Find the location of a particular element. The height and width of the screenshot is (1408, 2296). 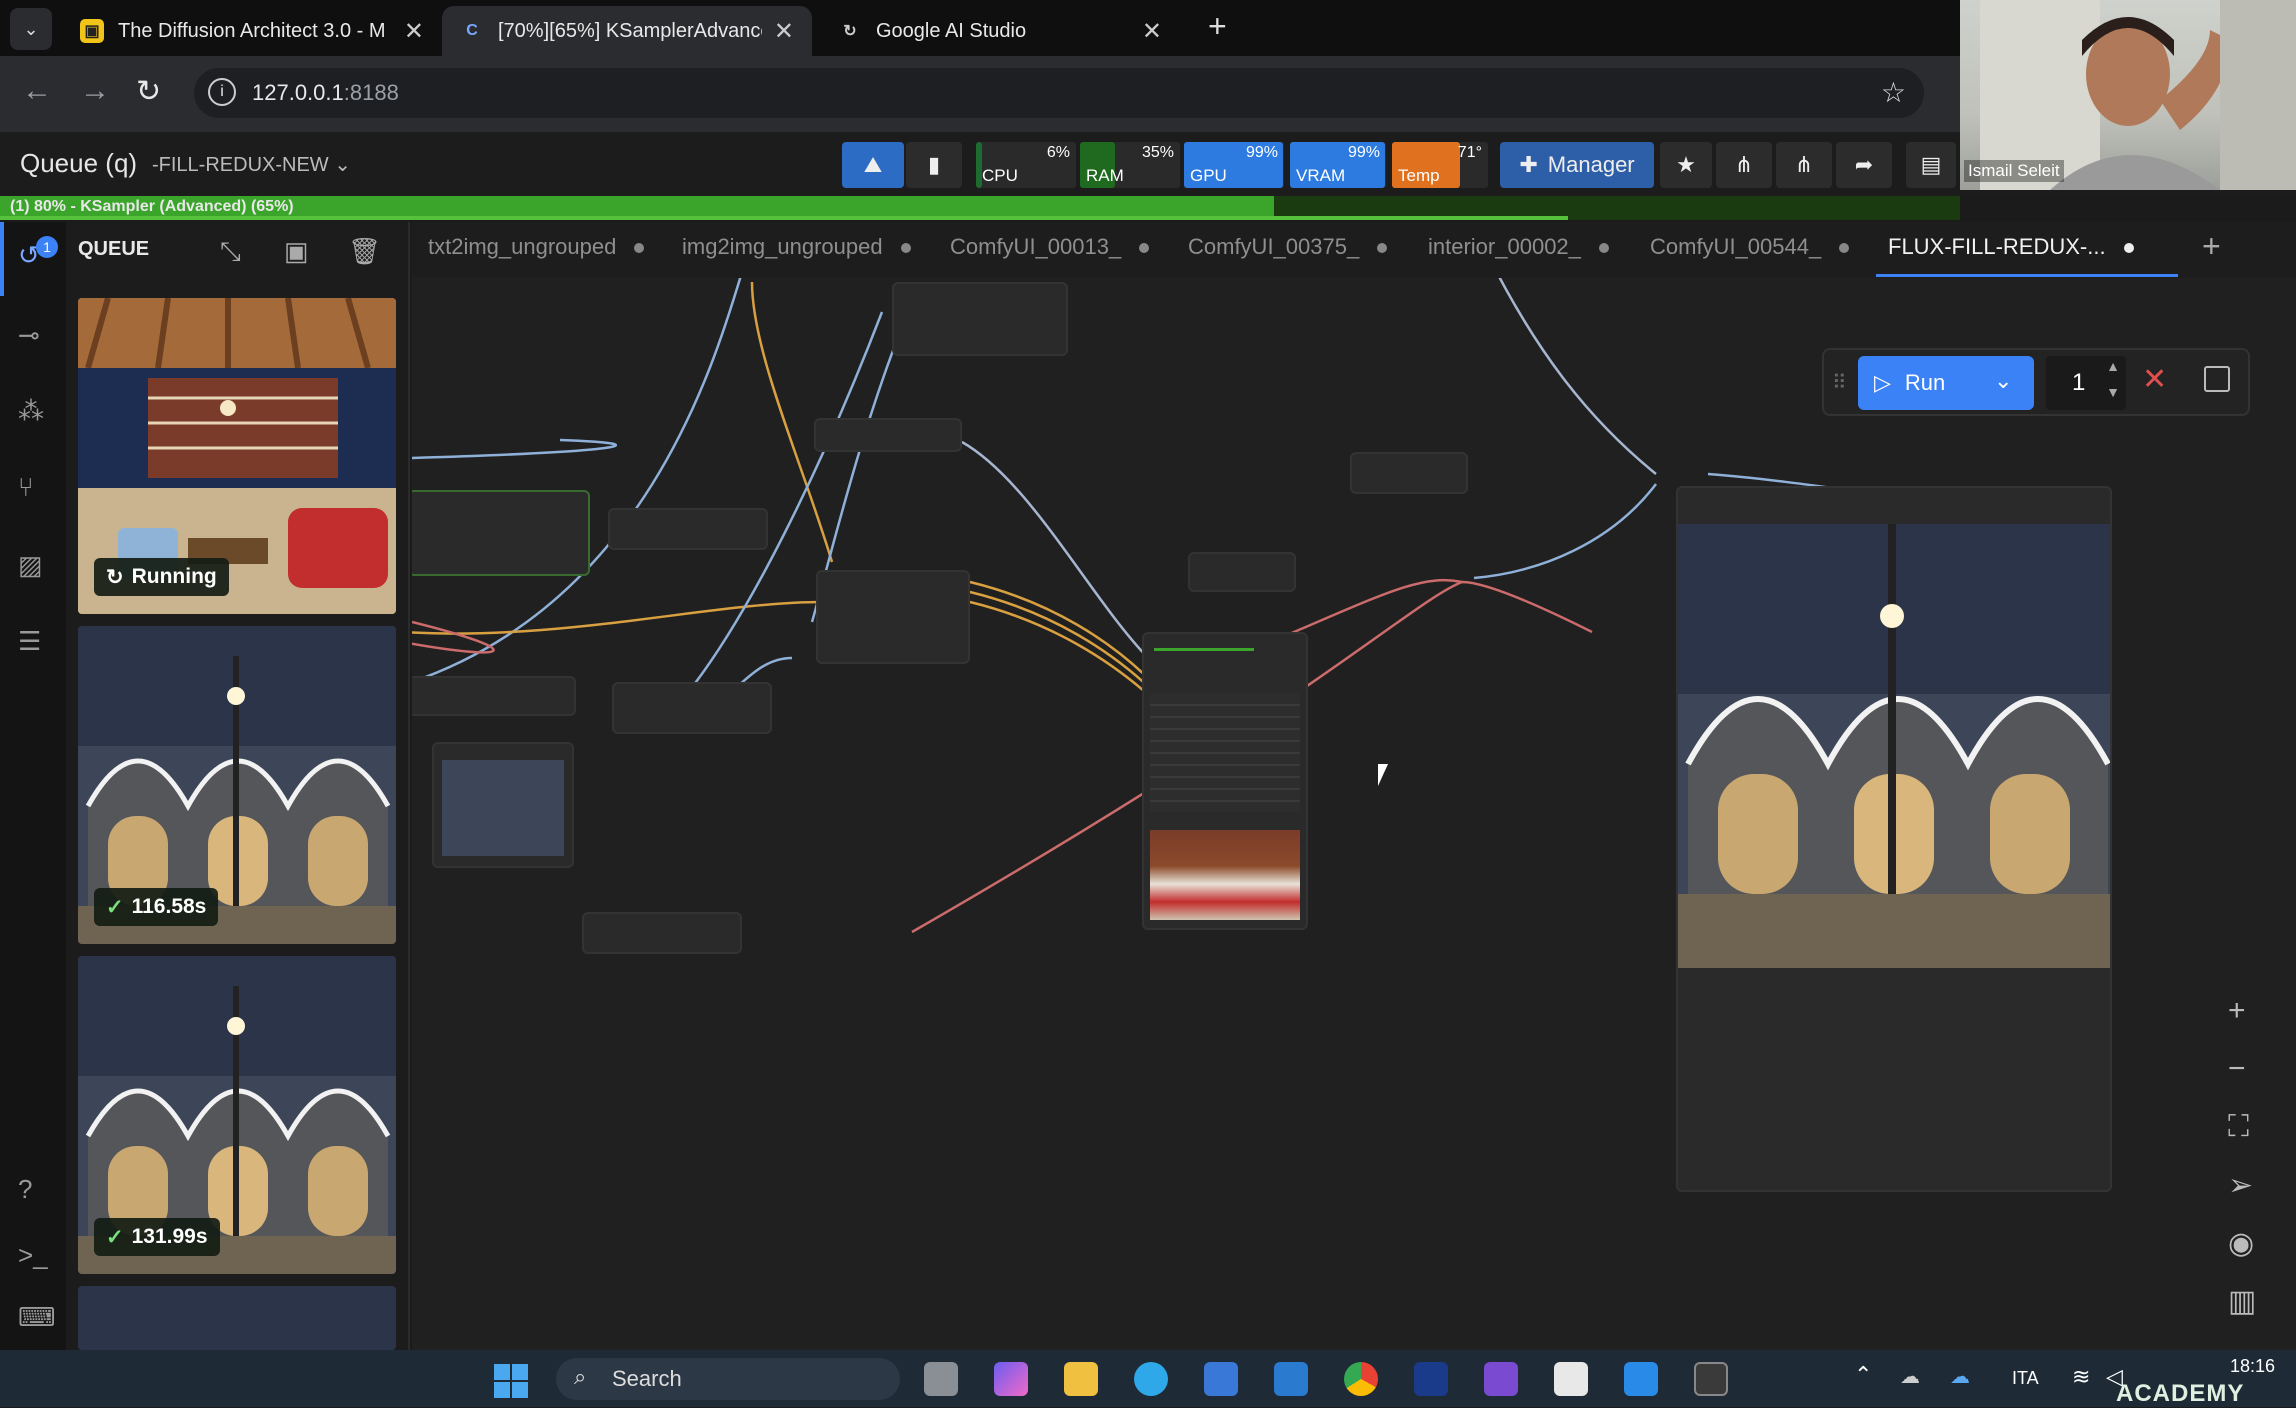

copilot-icon is located at coordinates (1011, 1379).